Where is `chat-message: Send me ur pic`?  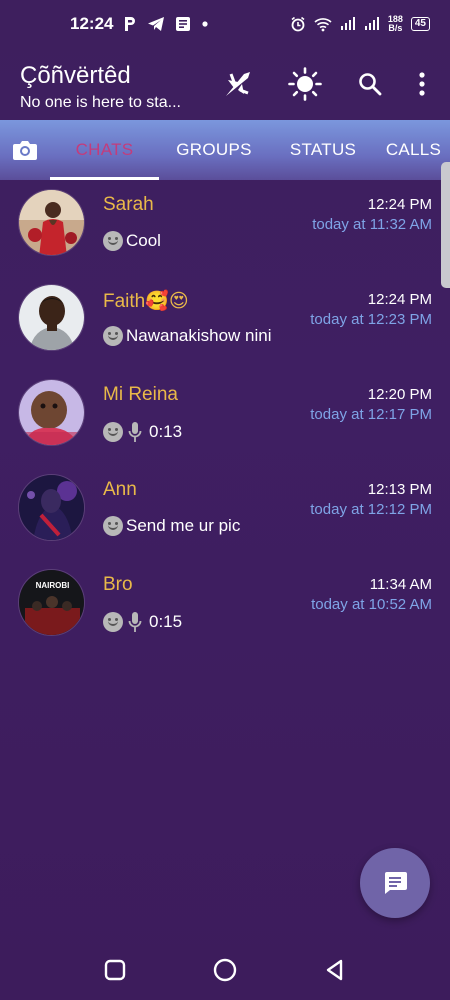 chat-message: Send me ur pic is located at coordinates (171, 526).